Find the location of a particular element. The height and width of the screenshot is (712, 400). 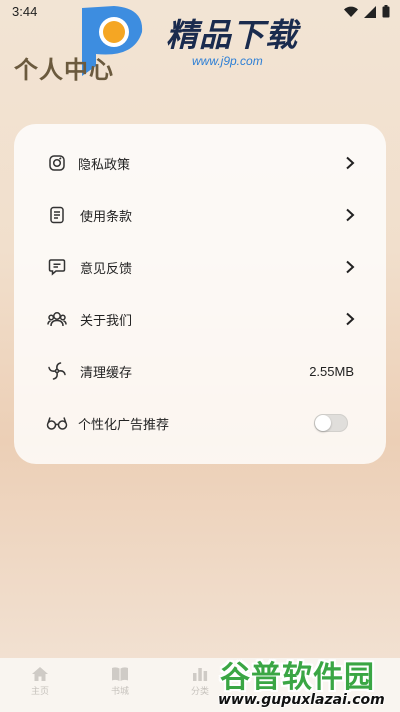

nav-item-bookstore: 书城 is located at coordinates (120, 681).